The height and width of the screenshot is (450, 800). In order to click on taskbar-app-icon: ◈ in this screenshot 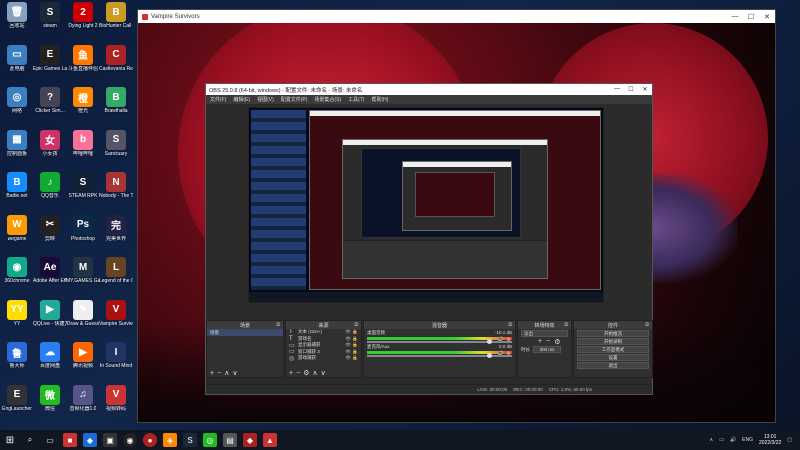, I will do `click(170, 440)`.